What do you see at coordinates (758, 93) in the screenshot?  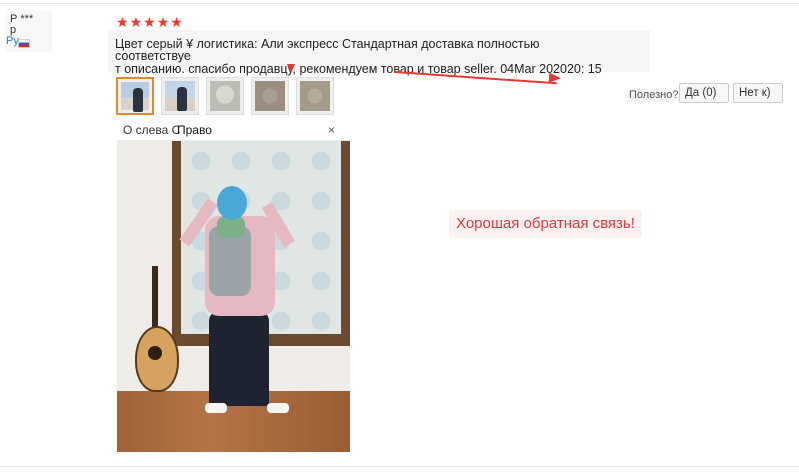 I see `helpful-no-button: Нет к)` at bounding box center [758, 93].